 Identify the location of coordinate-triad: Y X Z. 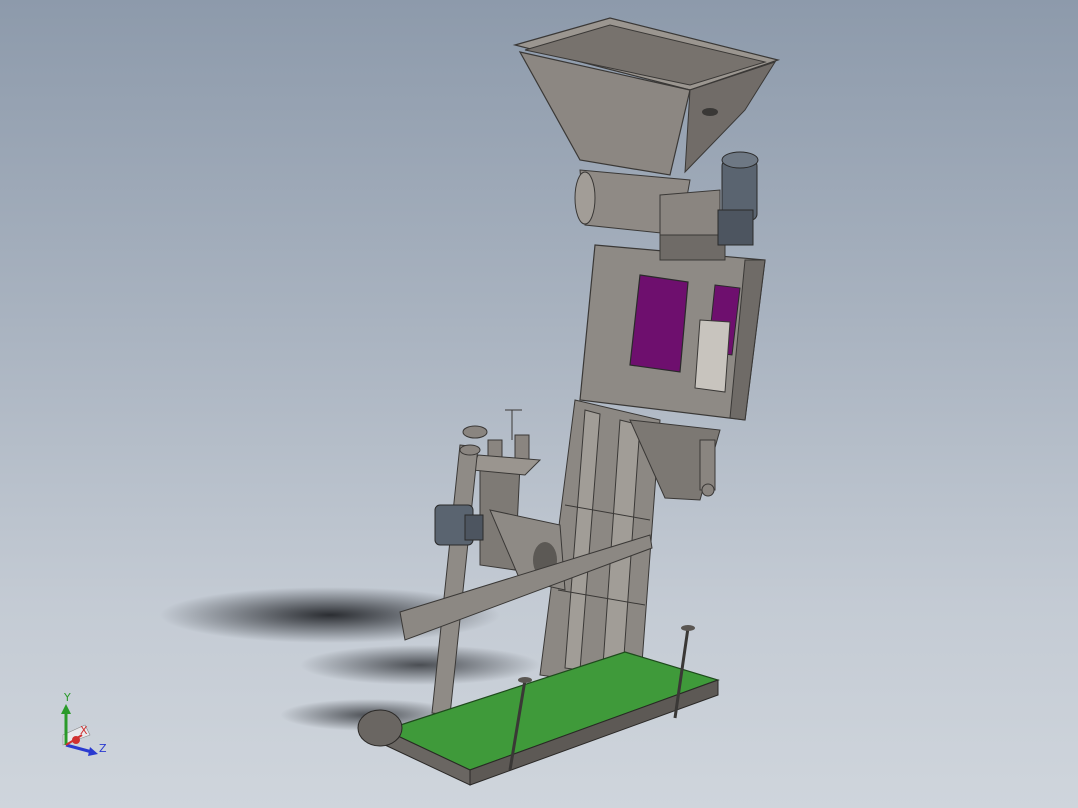
(84, 723).